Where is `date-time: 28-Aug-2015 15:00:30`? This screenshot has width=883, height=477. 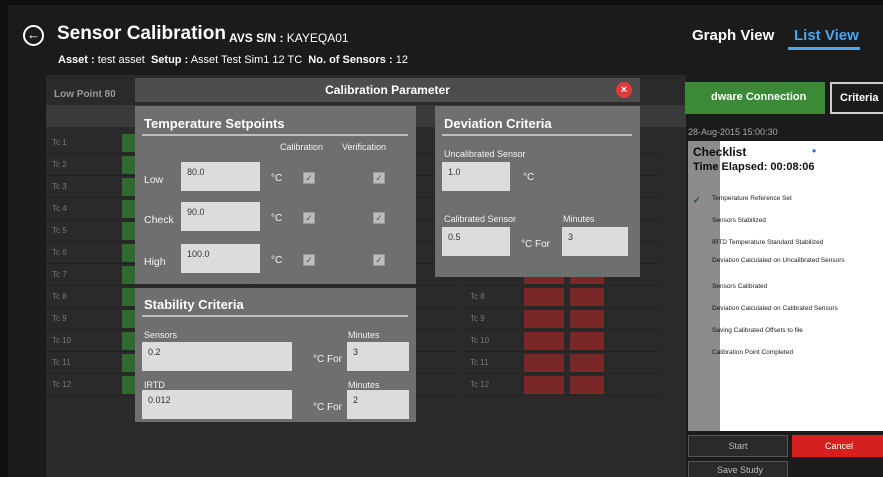
date-time: 28-Aug-2015 15:00:30 is located at coordinates (733, 132).